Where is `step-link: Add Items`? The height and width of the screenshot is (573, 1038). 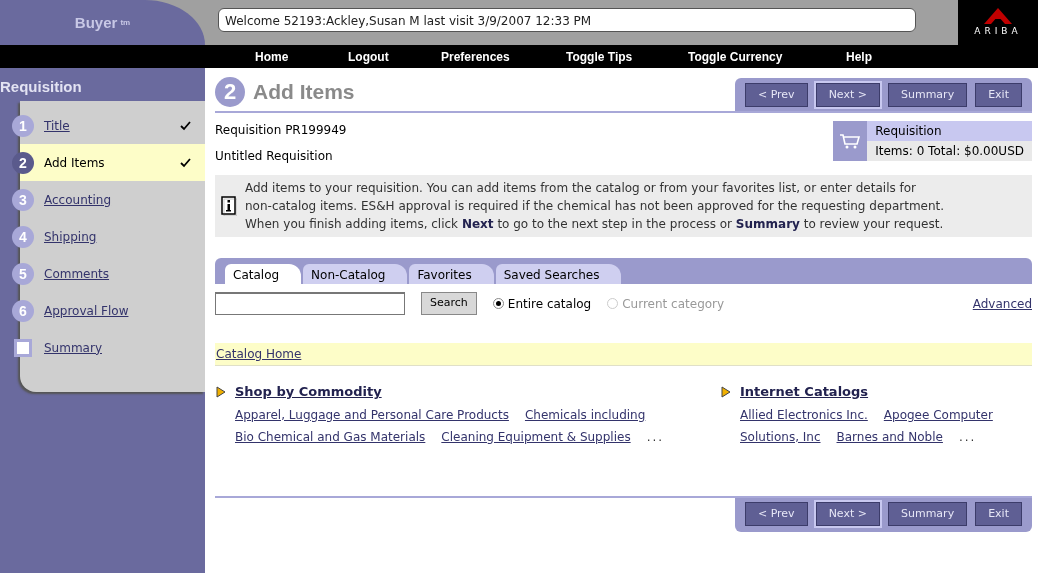
step-link: Add Items is located at coordinates (74, 162).